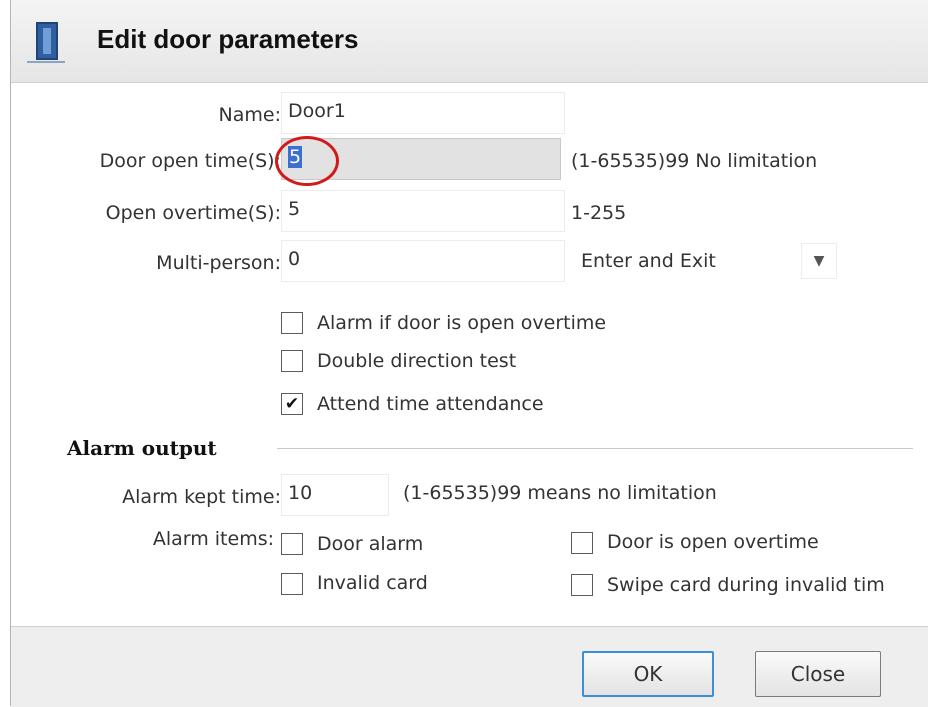 Image resolution: width=928 pixels, height=707 pixels. Describe the element at coordinates (469, 666) in the screenshot. I see `dialog-footer: OK Close` at that location.